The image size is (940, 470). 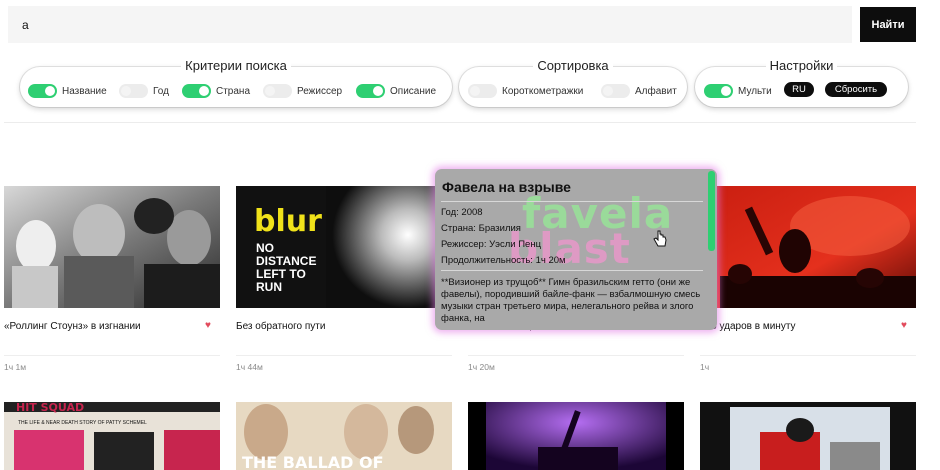 What do you see at coordinates (711, 211) in the screenshot?
I see `tooltip-scrollbar` at bounding box center [711, 211].